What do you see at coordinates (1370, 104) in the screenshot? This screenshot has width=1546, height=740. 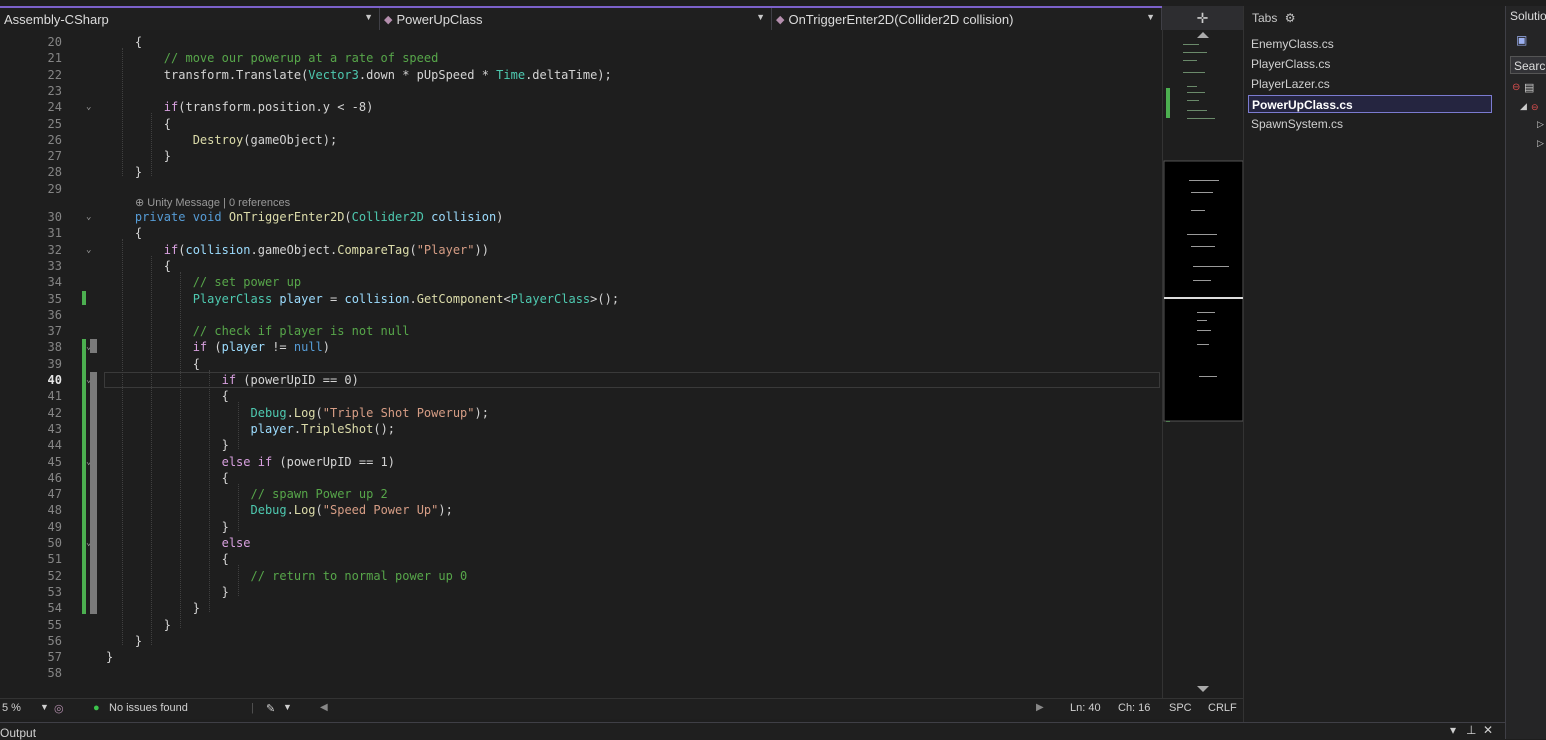 I see `tab-powerupclass: PowerUpClass.cs` at bounding box center [1370, 104].